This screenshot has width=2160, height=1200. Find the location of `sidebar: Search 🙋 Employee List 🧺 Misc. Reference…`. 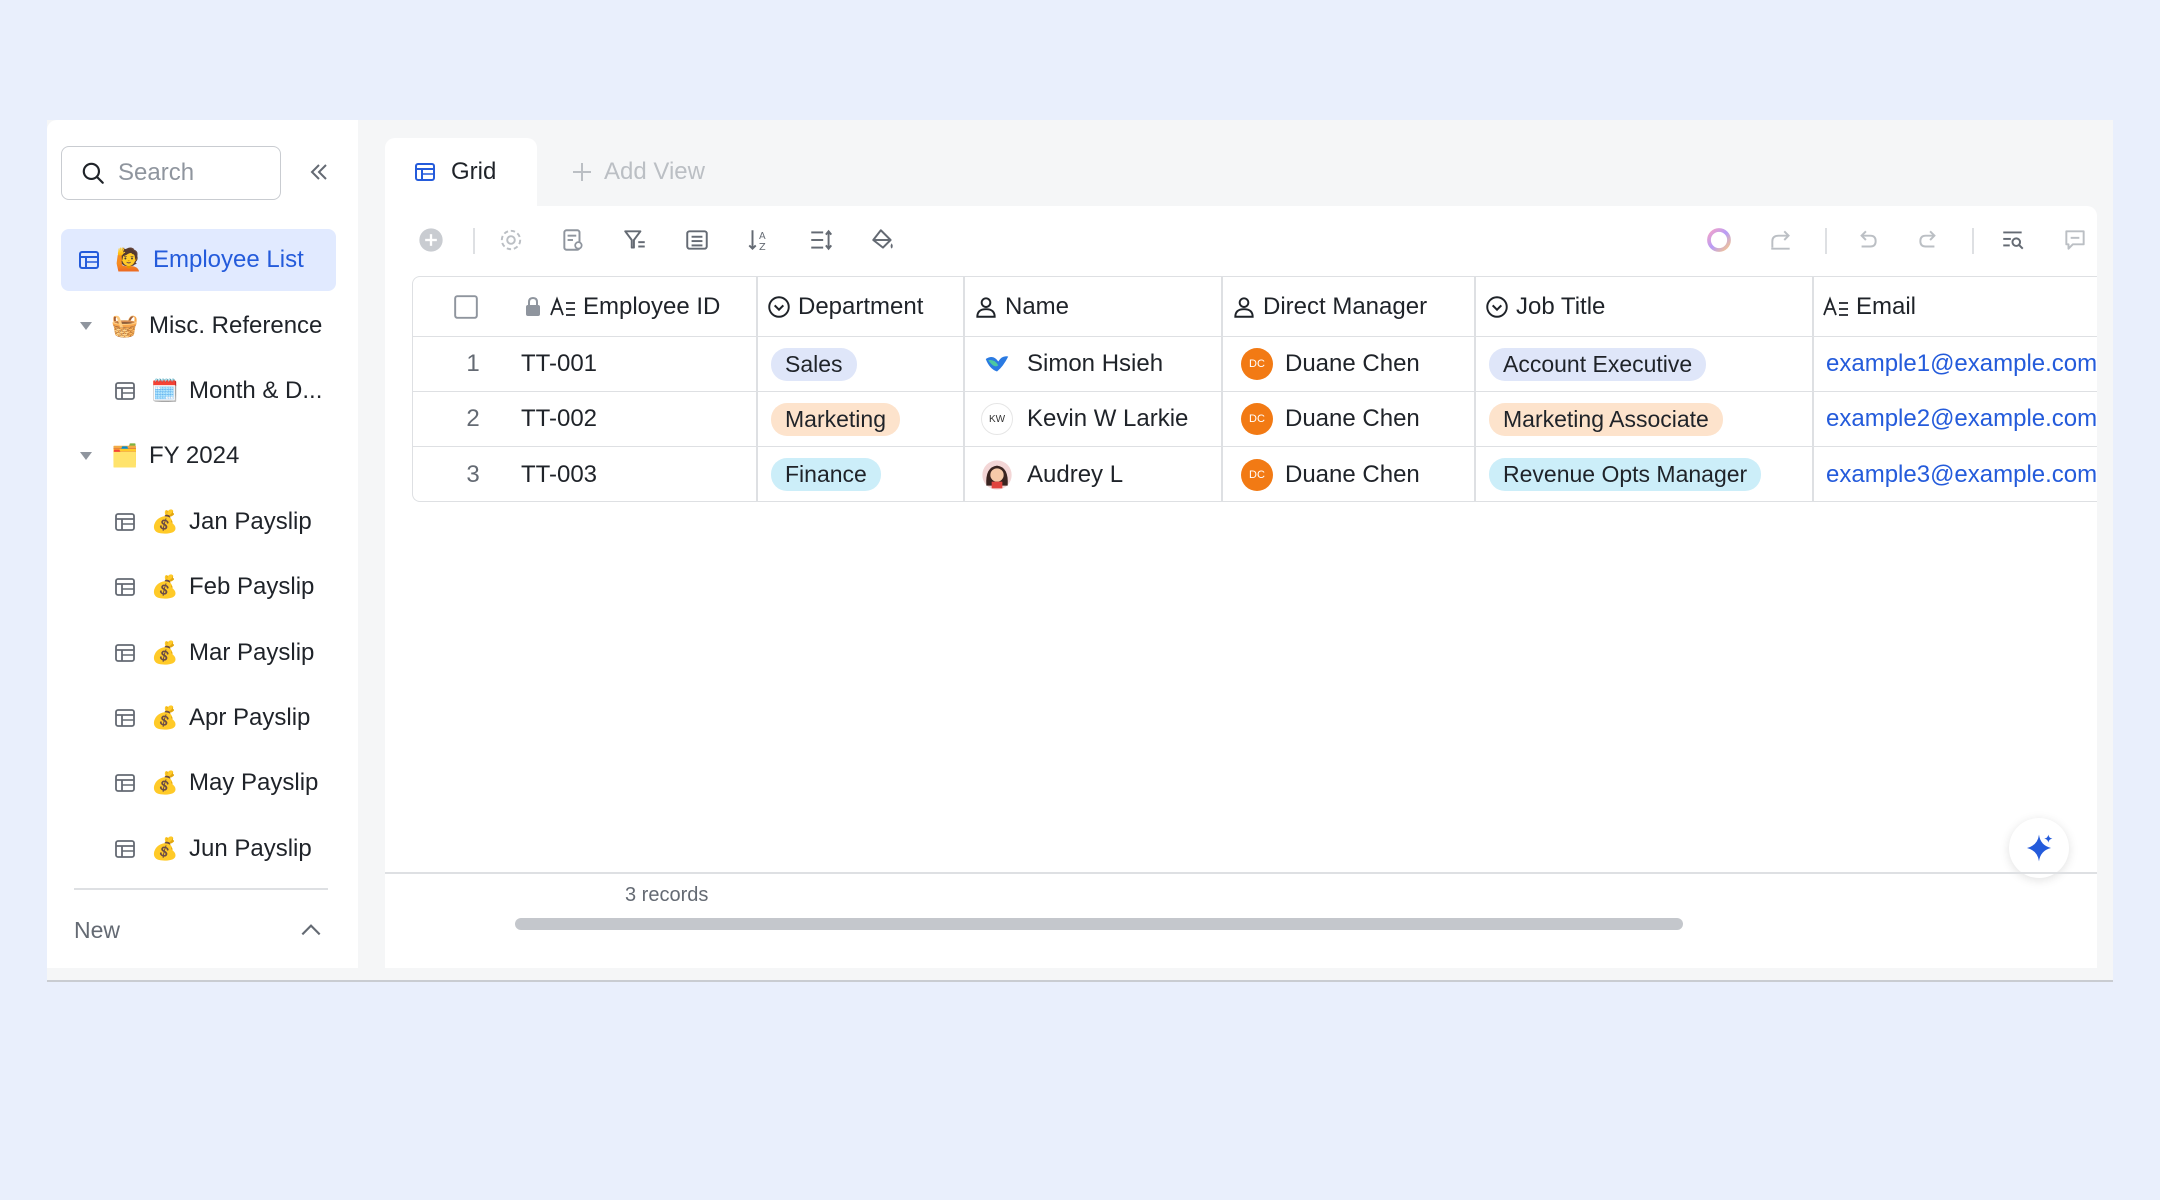

sidebar: Search 🙋 Employee List 🧺 Misc. Reference… is located at coordinates (202, 544).